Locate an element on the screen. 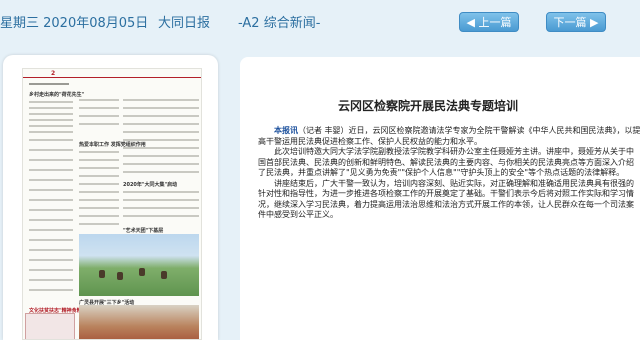  thumbnail-page-number: 2 is located at coordinates (53, 73).